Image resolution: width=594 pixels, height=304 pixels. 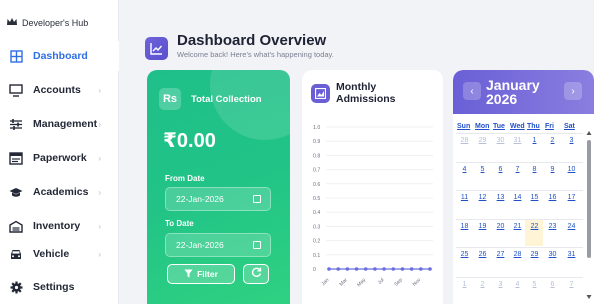 I want to click on x-tick-label: May, so click(x=361, y=282).